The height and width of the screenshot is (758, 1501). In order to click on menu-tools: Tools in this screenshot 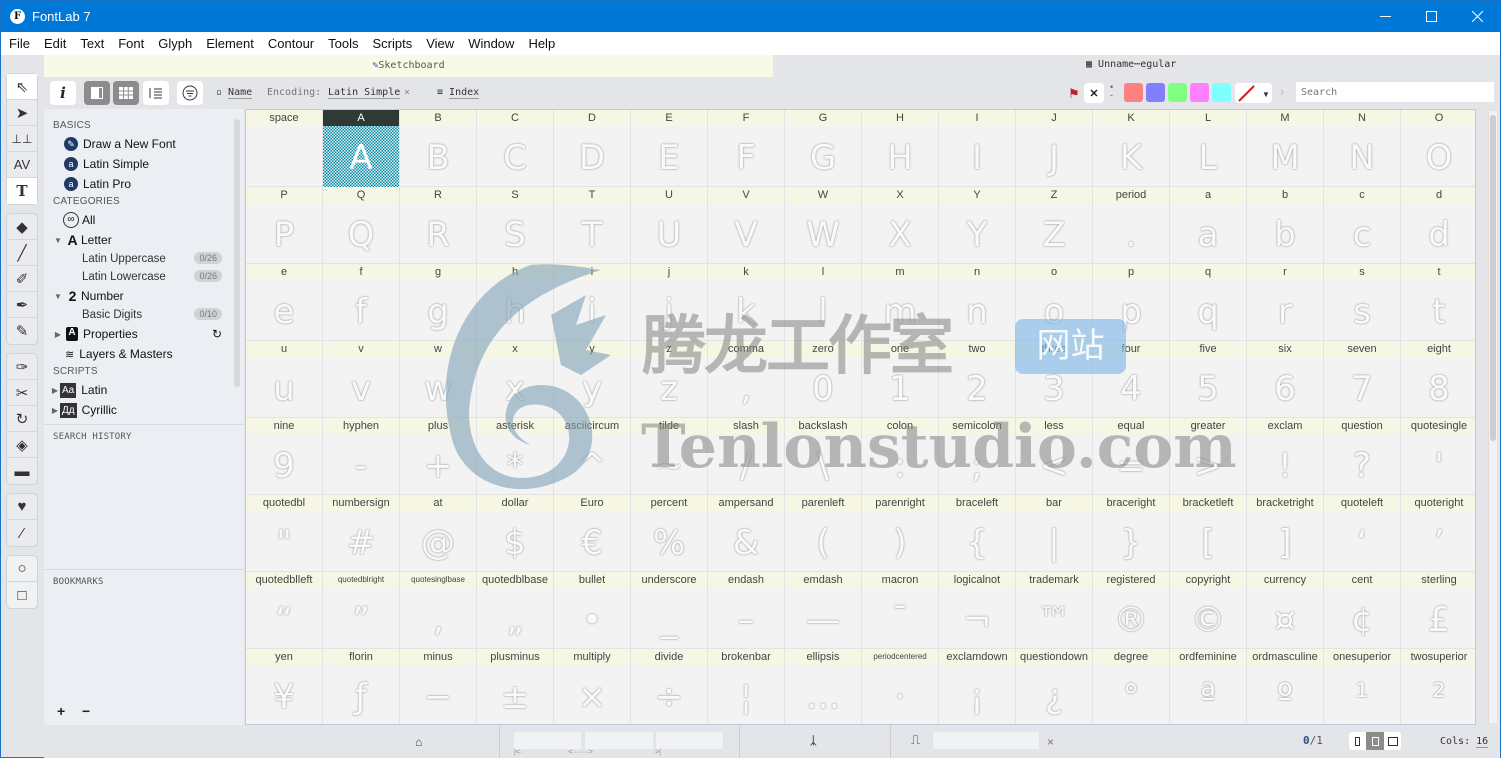, I will do `click(343, 43)`.